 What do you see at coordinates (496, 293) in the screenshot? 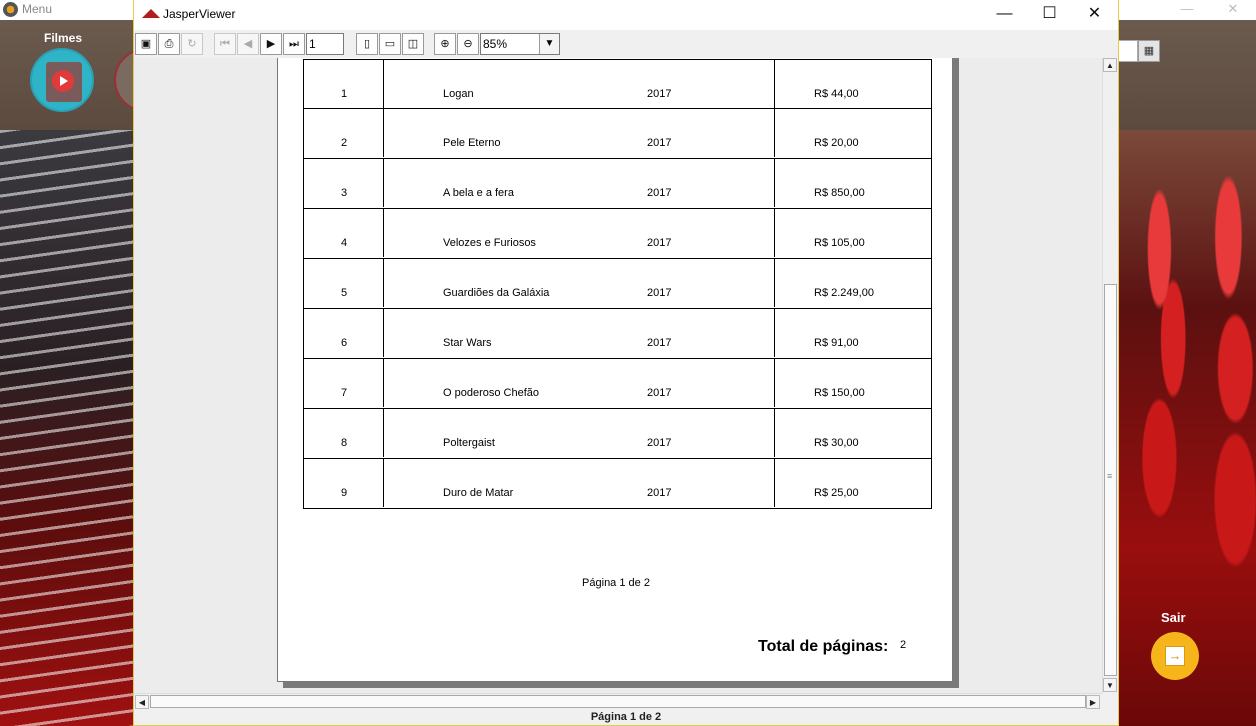
I see `cell-title: Guardiões da Galáxia` at bounding box center [496, 293].